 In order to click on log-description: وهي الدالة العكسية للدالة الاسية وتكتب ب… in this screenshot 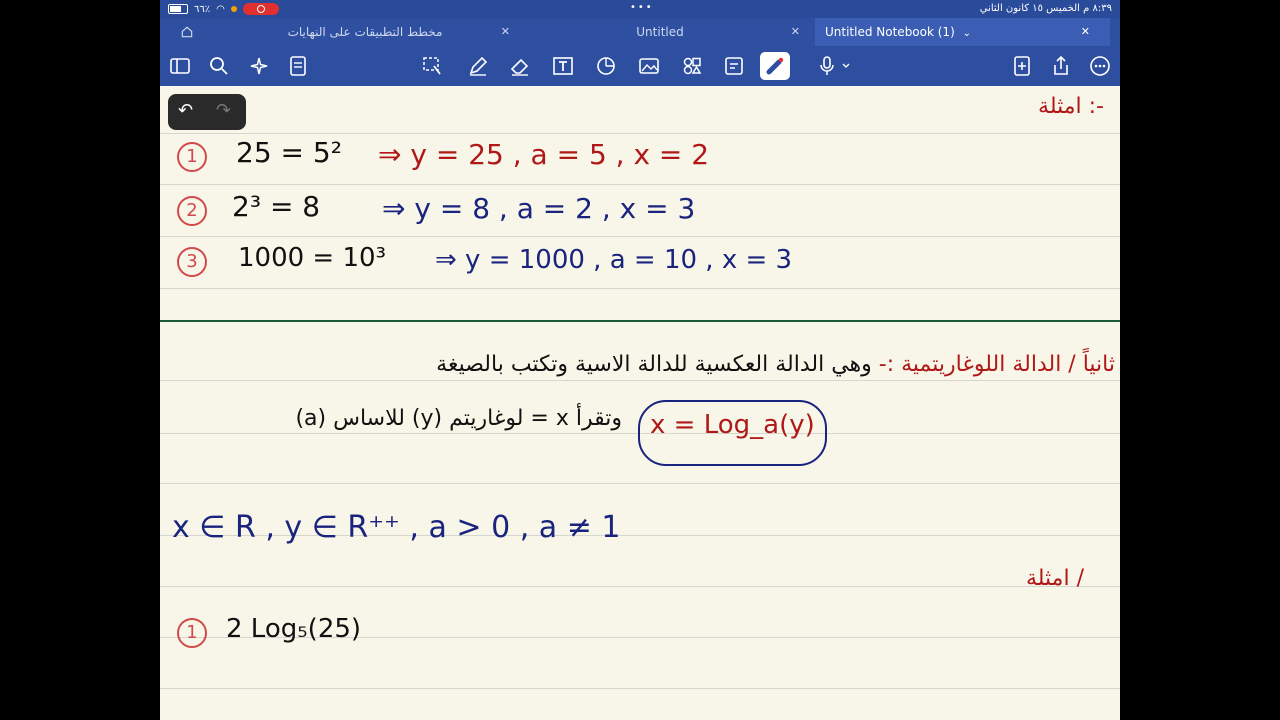, I will do `click(654, 364)`.